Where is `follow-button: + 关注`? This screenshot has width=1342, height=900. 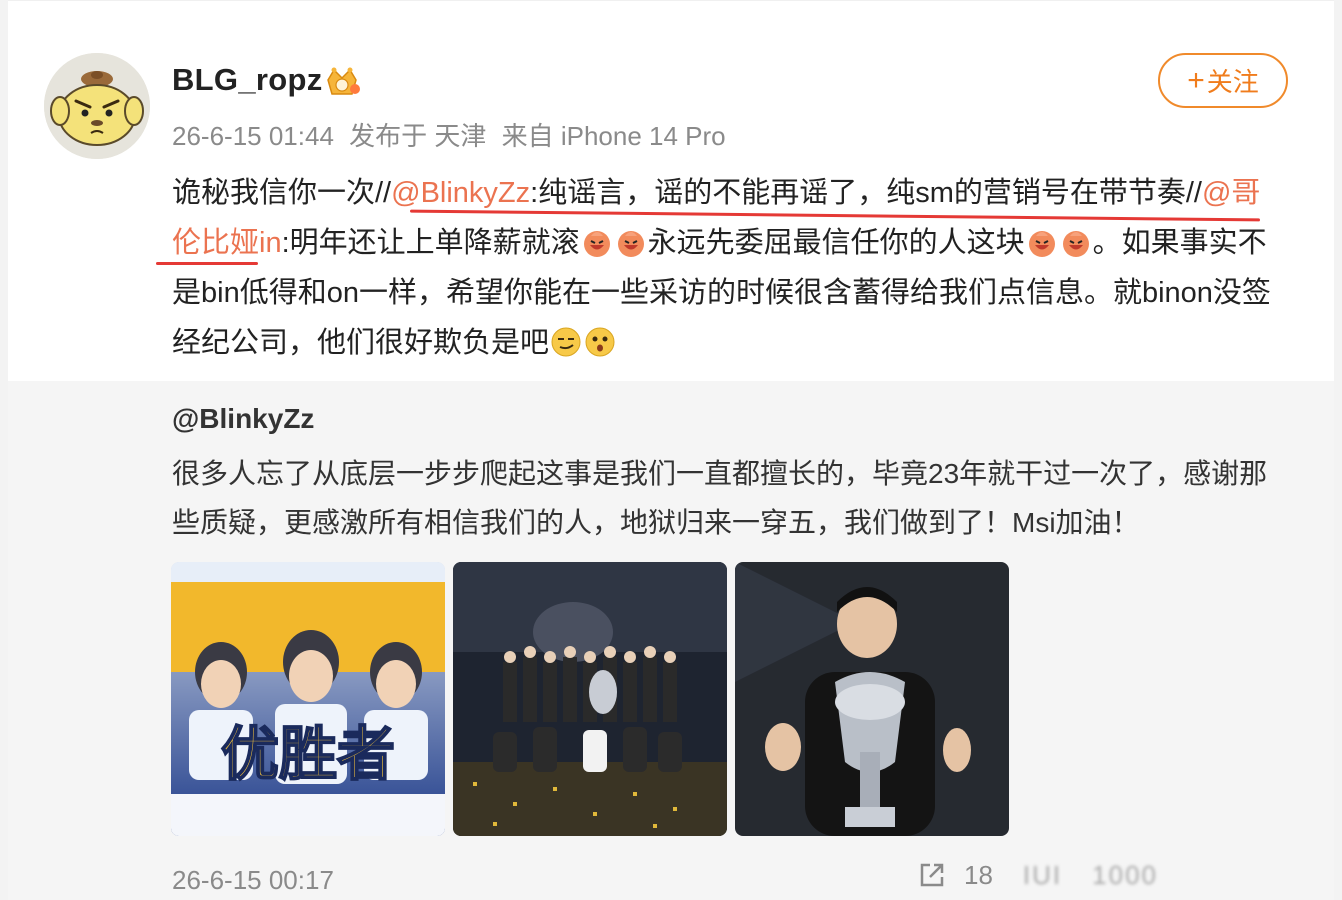 follow-button: + 关注 is located at coordinates (1223, 80).